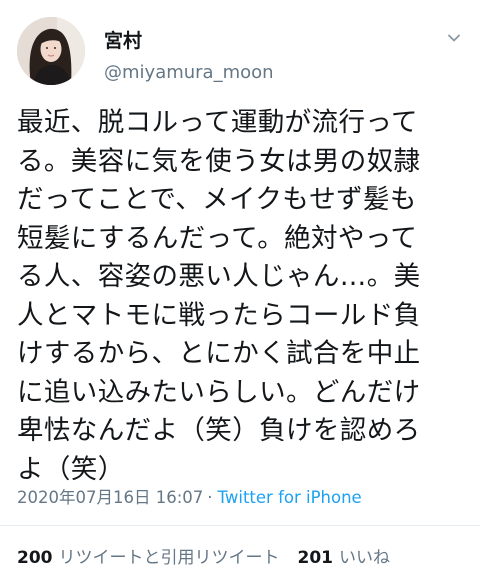 The width and height of the screenshot is (480, 584). Describe the element at coordinates (123, 39) in the screenshot. I see `author-name: 宮村` at that location.